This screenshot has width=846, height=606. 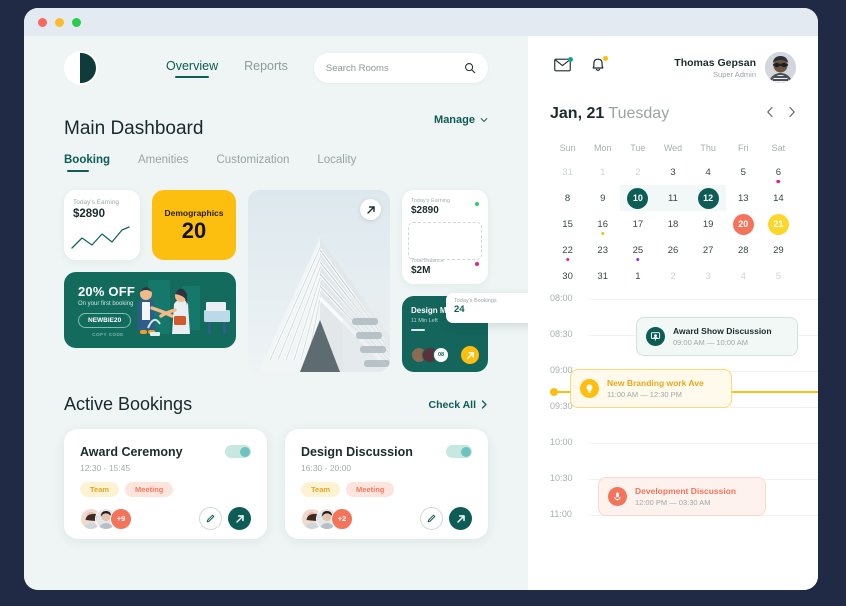 What do you see at coordinates (370, 209) in the screenshot?
I see `photo-open-button` at bounding box center [370, 209].